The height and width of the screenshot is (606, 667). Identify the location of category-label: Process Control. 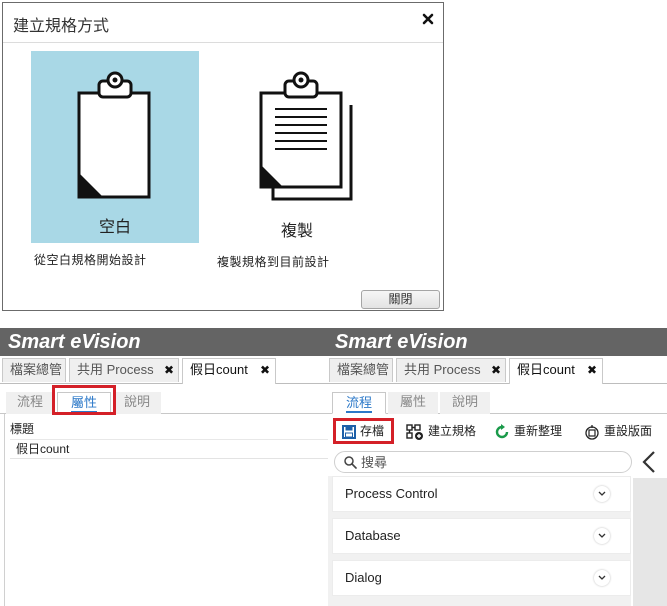
(391, 493).